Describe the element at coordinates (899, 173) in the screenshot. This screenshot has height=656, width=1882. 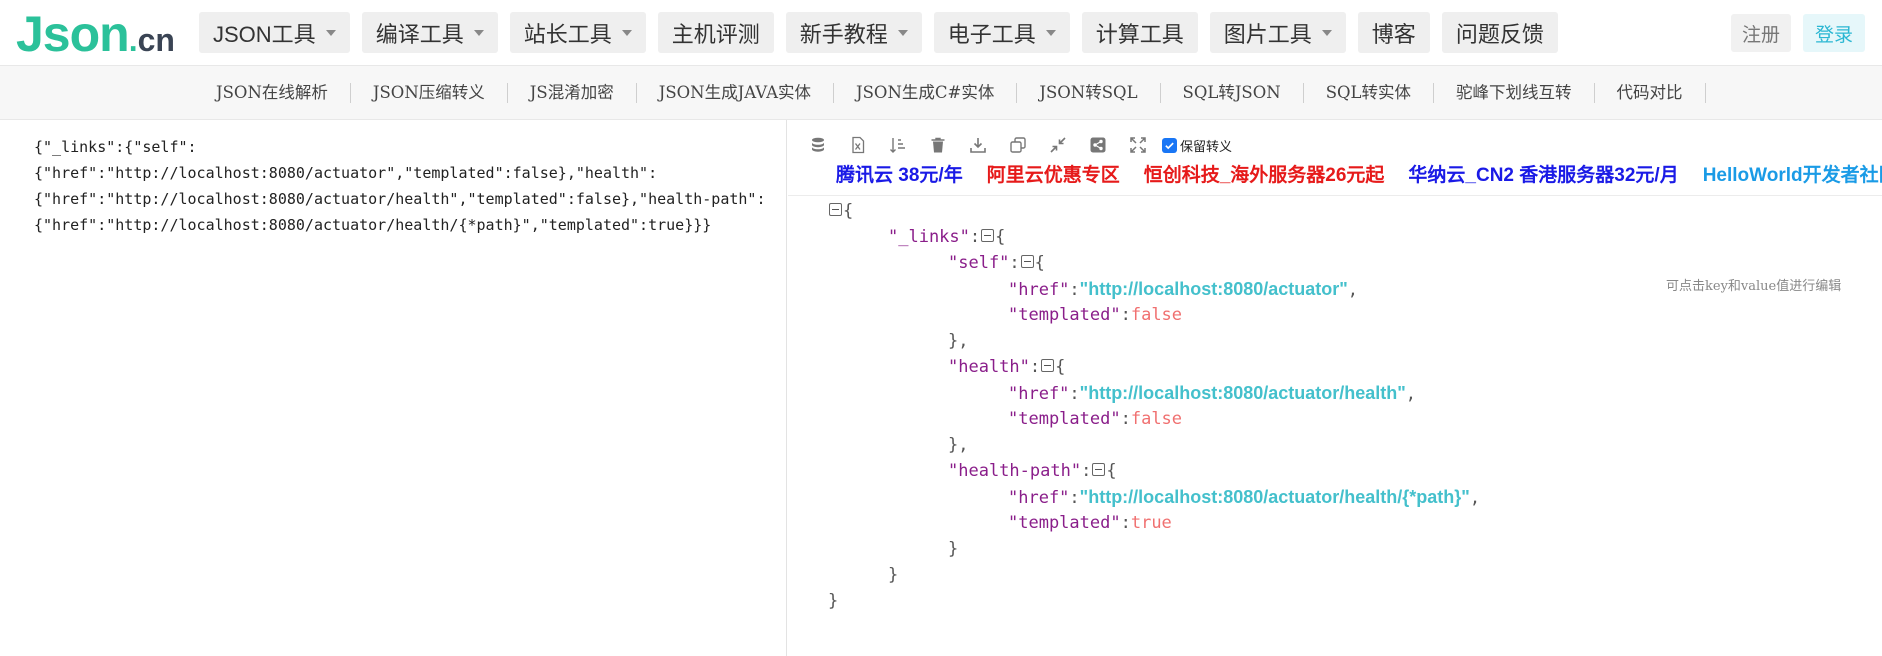
I see `ad-link-tencent: 腾讯云 38元/年` at that location.